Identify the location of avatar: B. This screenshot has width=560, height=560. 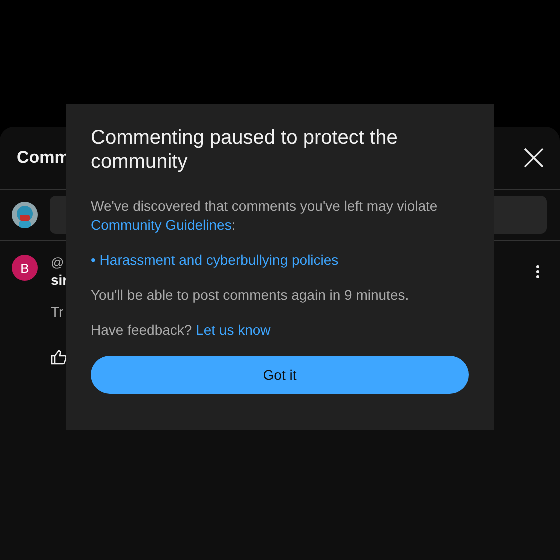
(25, 268).